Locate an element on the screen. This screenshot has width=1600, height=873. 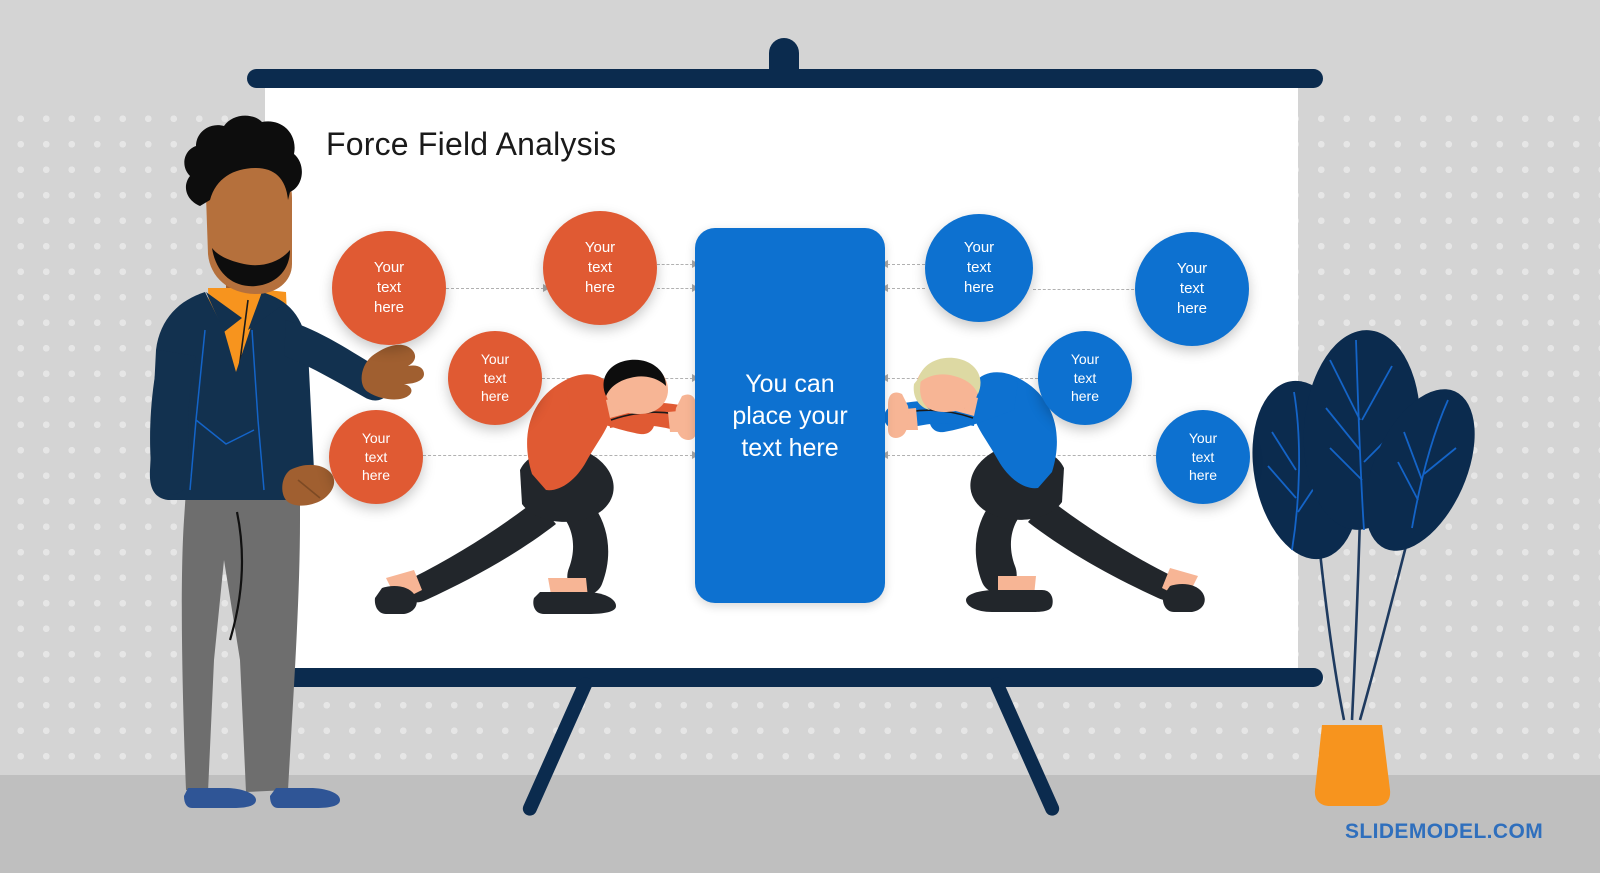
center-issue-box: You can place your text here is located at coordinates (790, 415).